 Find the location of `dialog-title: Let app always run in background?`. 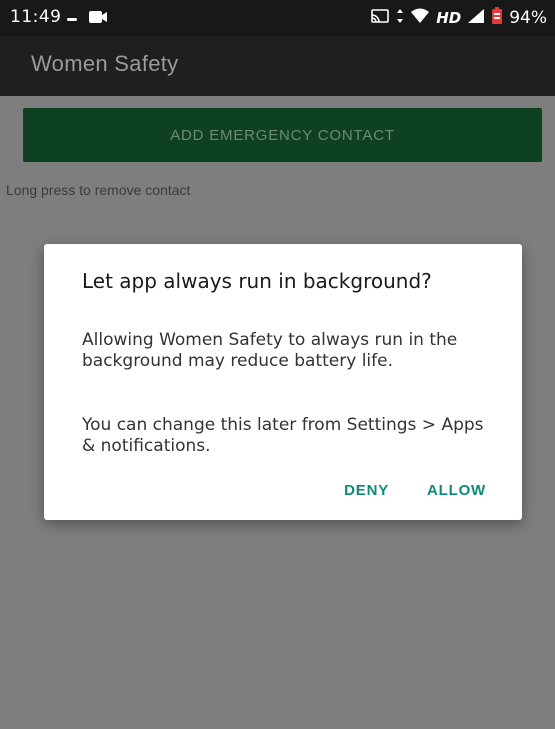

dialog-title: Let app always run in background? is located at coordinates (257, 281).